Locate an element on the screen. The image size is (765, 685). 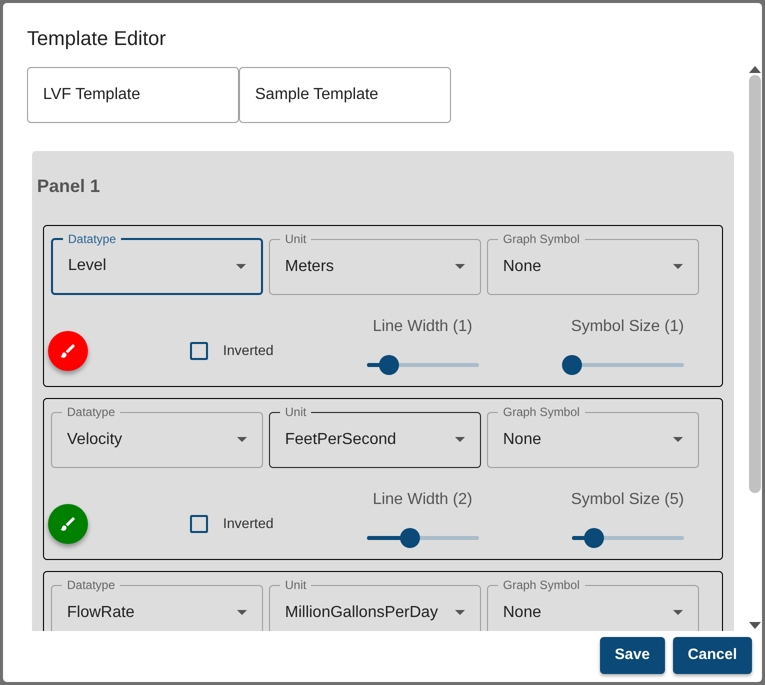
select-value: MillionGallonsPerDay is located at coordinates (361, 612).